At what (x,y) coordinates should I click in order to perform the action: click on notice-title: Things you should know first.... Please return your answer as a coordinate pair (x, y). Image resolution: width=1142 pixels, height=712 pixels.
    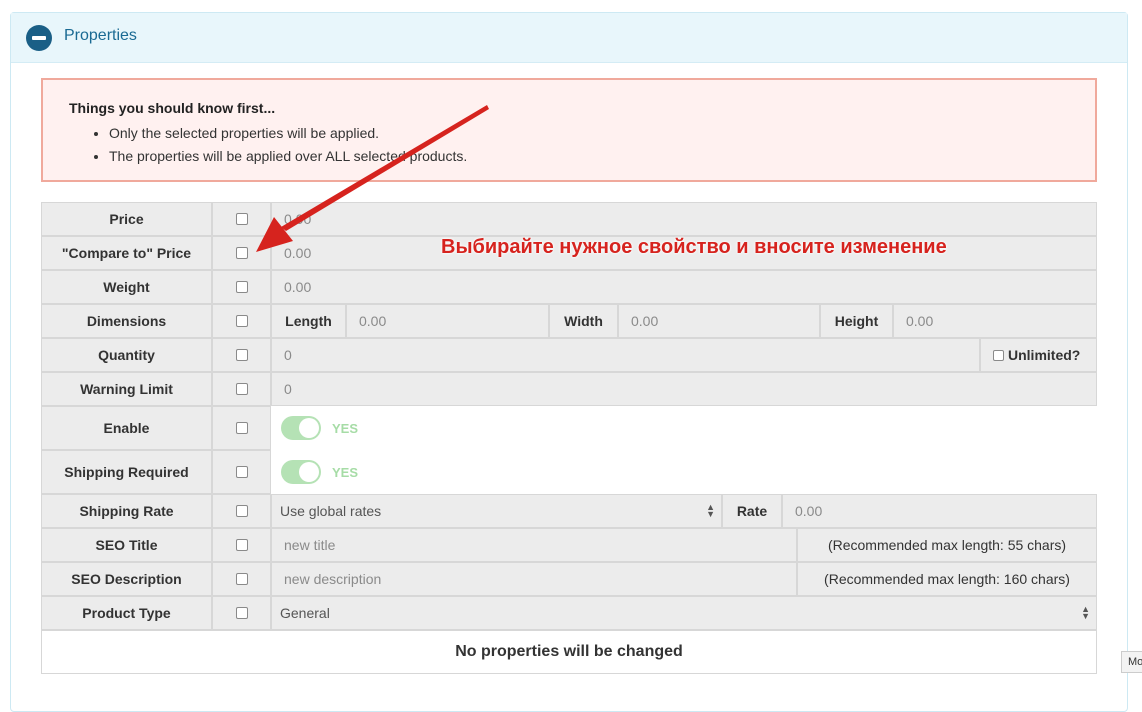
    Looking at the image, I should click on (172, 108).